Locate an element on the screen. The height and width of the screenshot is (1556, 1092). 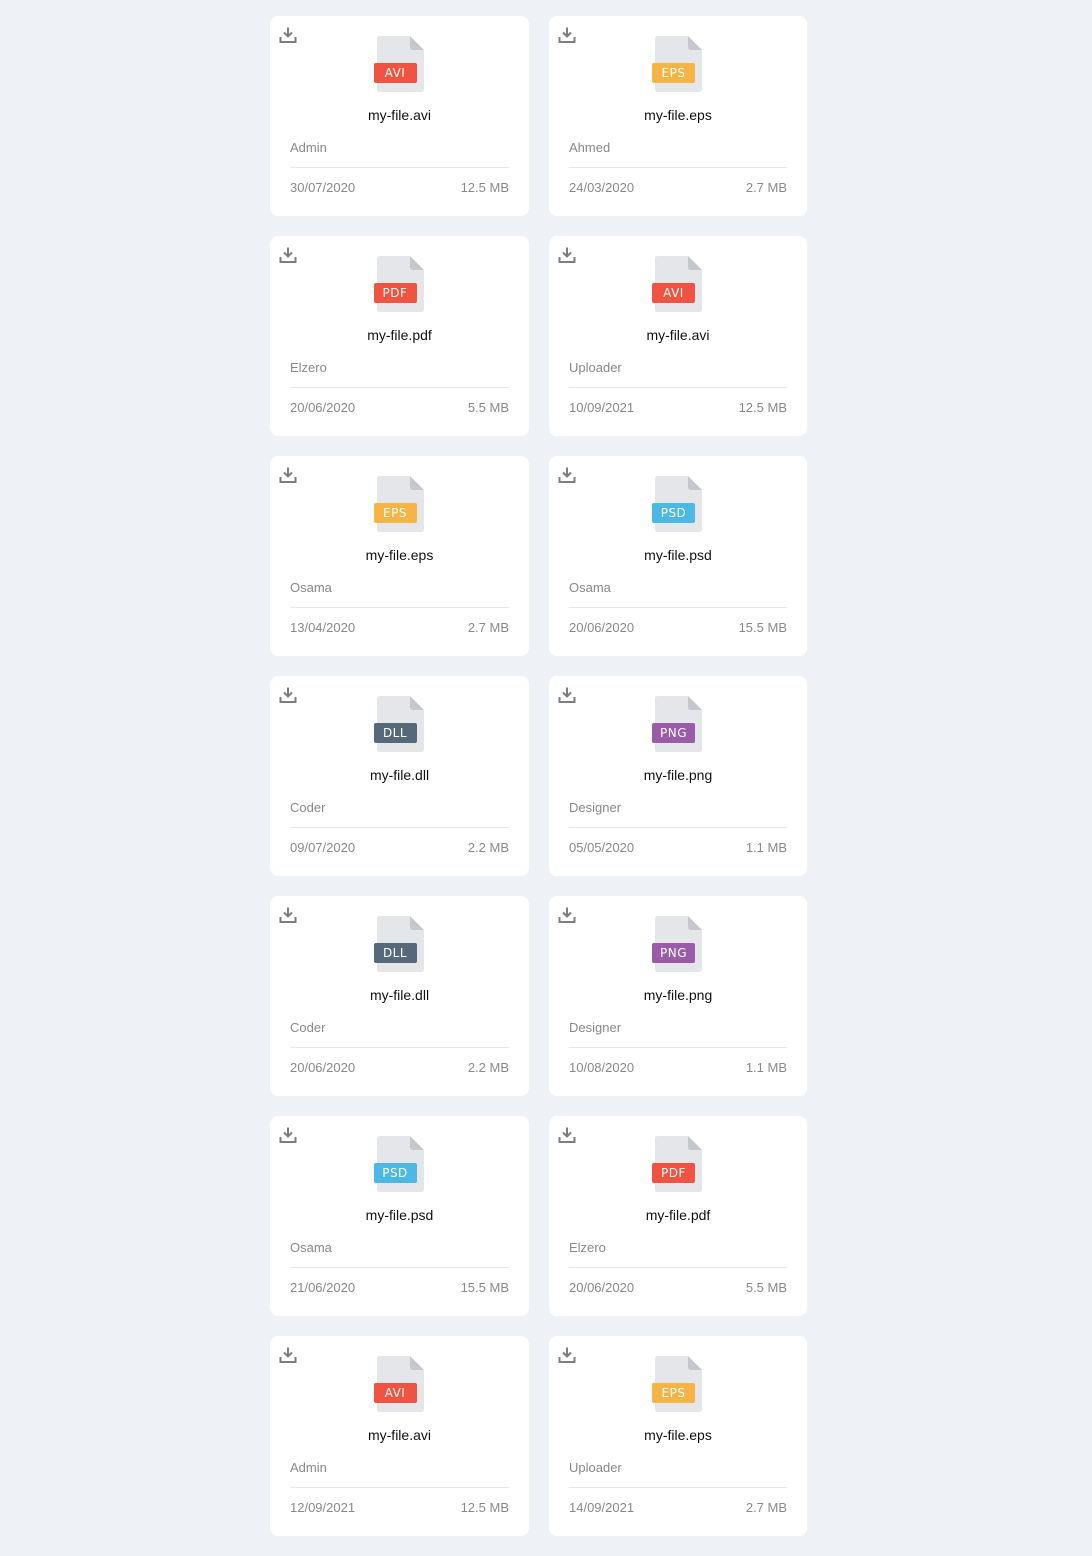
file-card: DLL my-file.dll Coder 20/06/2020 2.2 MB is located at coordinates (399, 996).